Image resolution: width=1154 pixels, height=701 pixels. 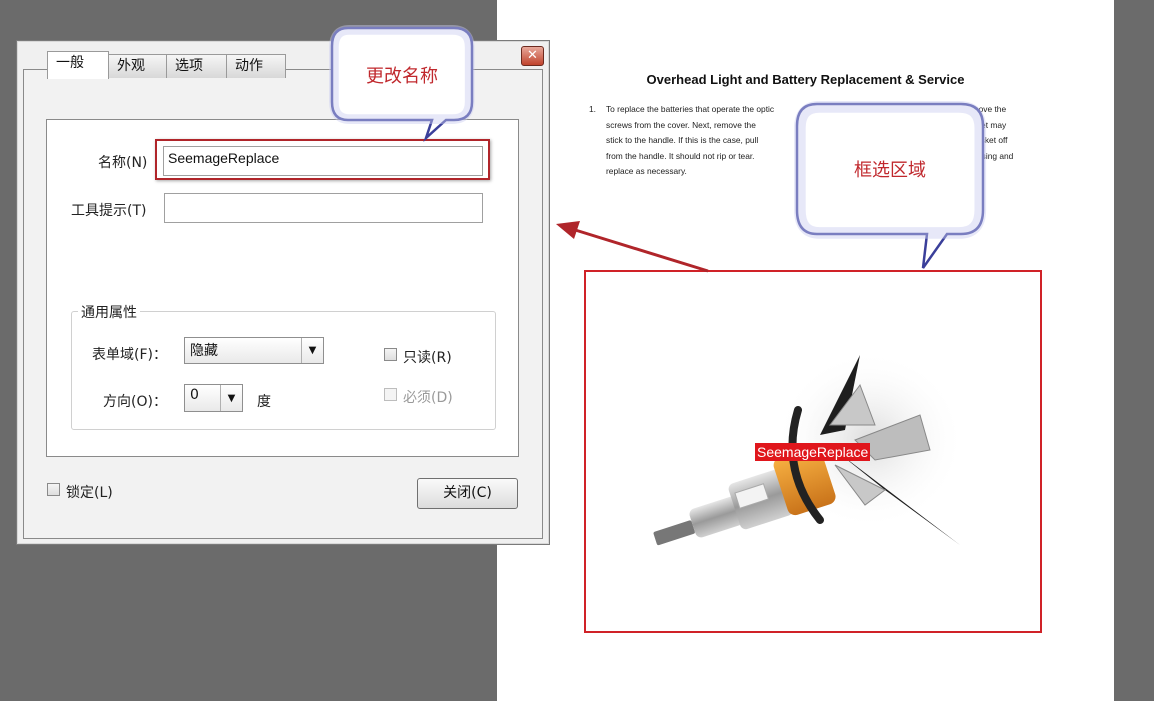 I want to click on close-button: 关闭(C), so click(x=467, y=493).